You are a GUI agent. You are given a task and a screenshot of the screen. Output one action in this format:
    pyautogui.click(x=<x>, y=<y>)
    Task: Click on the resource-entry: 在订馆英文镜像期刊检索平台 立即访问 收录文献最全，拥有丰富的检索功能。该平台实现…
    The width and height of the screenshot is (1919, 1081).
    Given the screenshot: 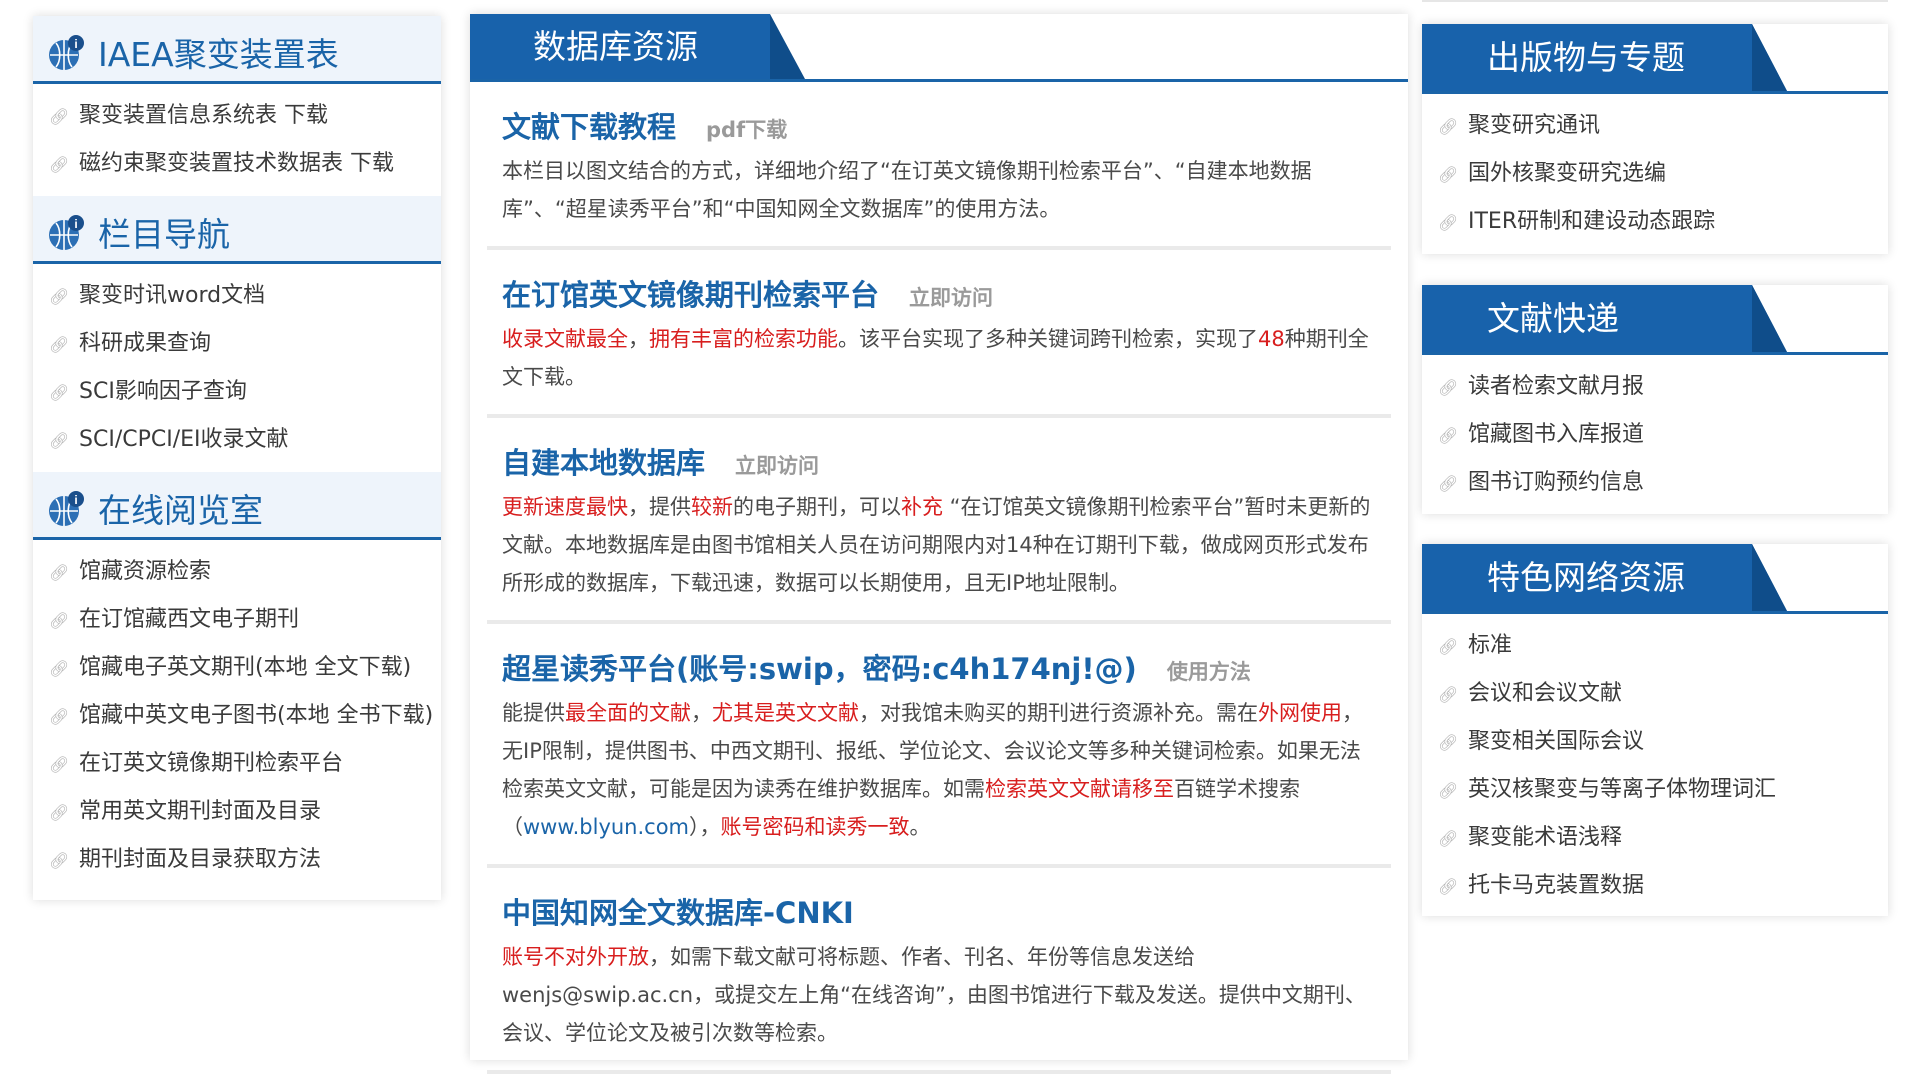 What is the action you would take?
    pyautogui.click(x=939, y=334)
    